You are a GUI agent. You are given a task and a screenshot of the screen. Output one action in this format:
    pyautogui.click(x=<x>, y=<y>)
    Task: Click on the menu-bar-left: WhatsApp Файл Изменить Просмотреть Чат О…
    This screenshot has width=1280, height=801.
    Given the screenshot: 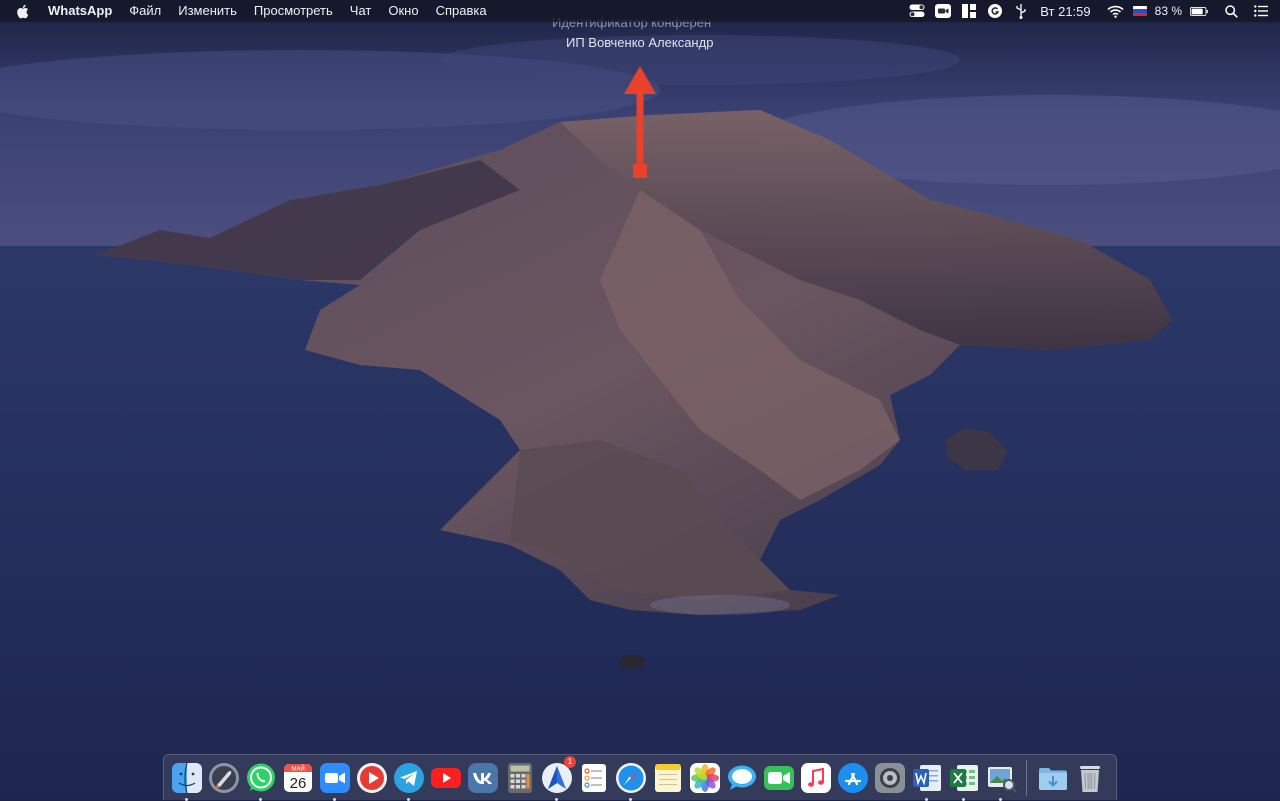 What is the action you would take?
    pyautogui.click(x=259, y=11)
    